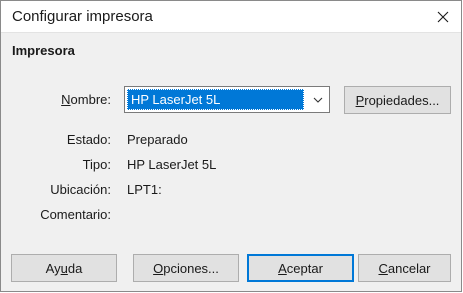 The width and height of the screenshot is (463, 293). What do you see at coordinates (64, 268) in the screenshot?
I see `help-button: Ay u da` at bounding box center [64, 268].